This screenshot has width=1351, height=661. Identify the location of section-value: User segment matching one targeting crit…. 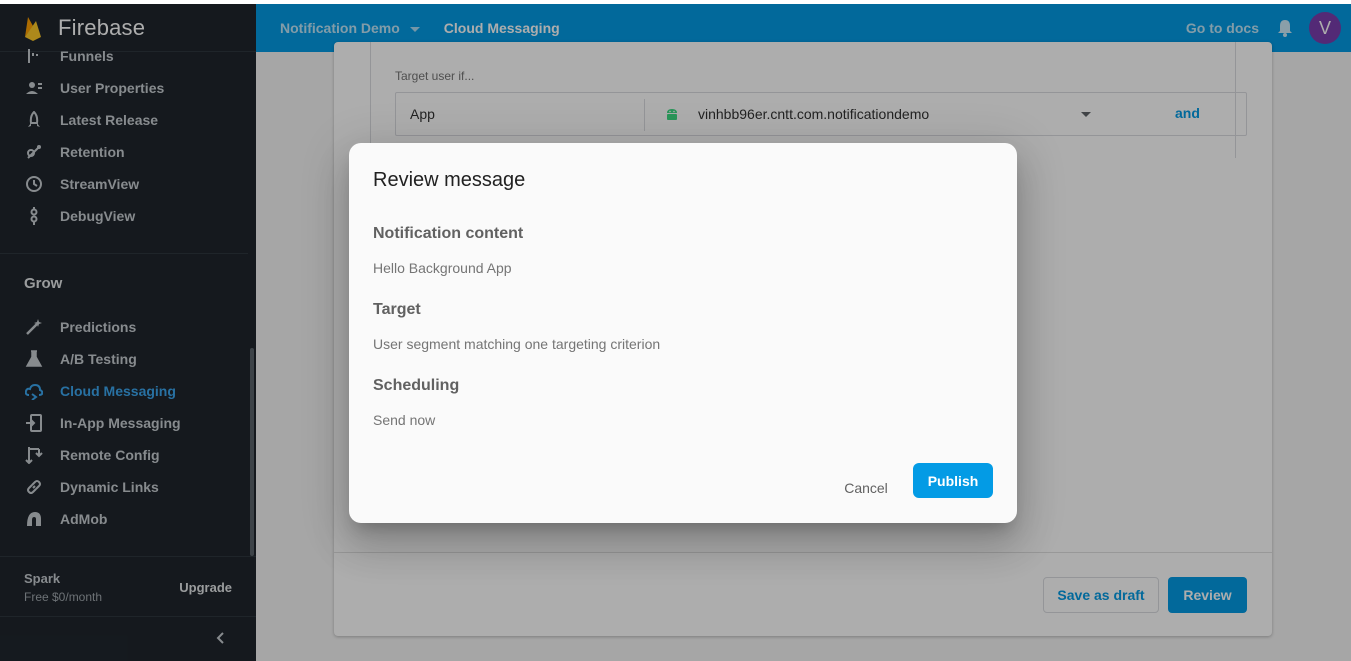
(517, 344).